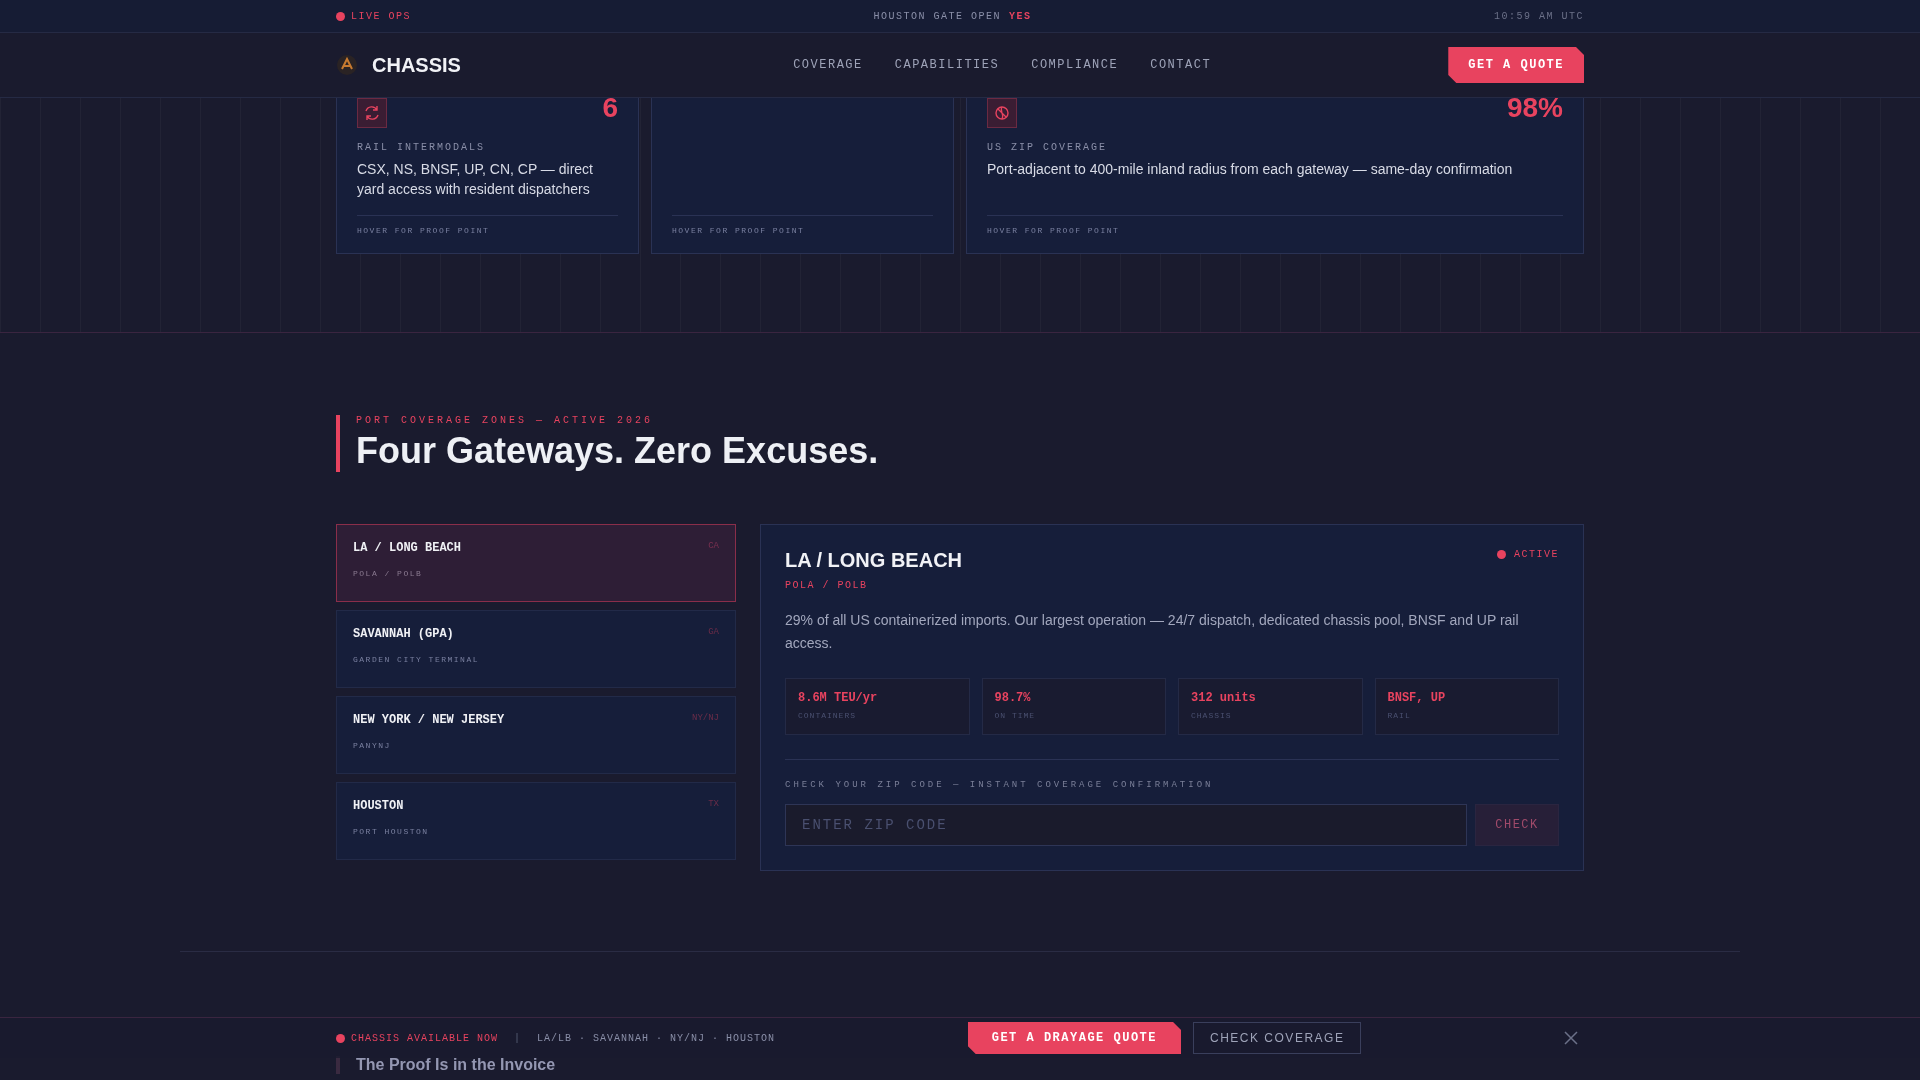 The width and height of the screenshot is (1920, 1080). I want to click on stat-label: RAIL INTERMODALS, so click(421, 147).